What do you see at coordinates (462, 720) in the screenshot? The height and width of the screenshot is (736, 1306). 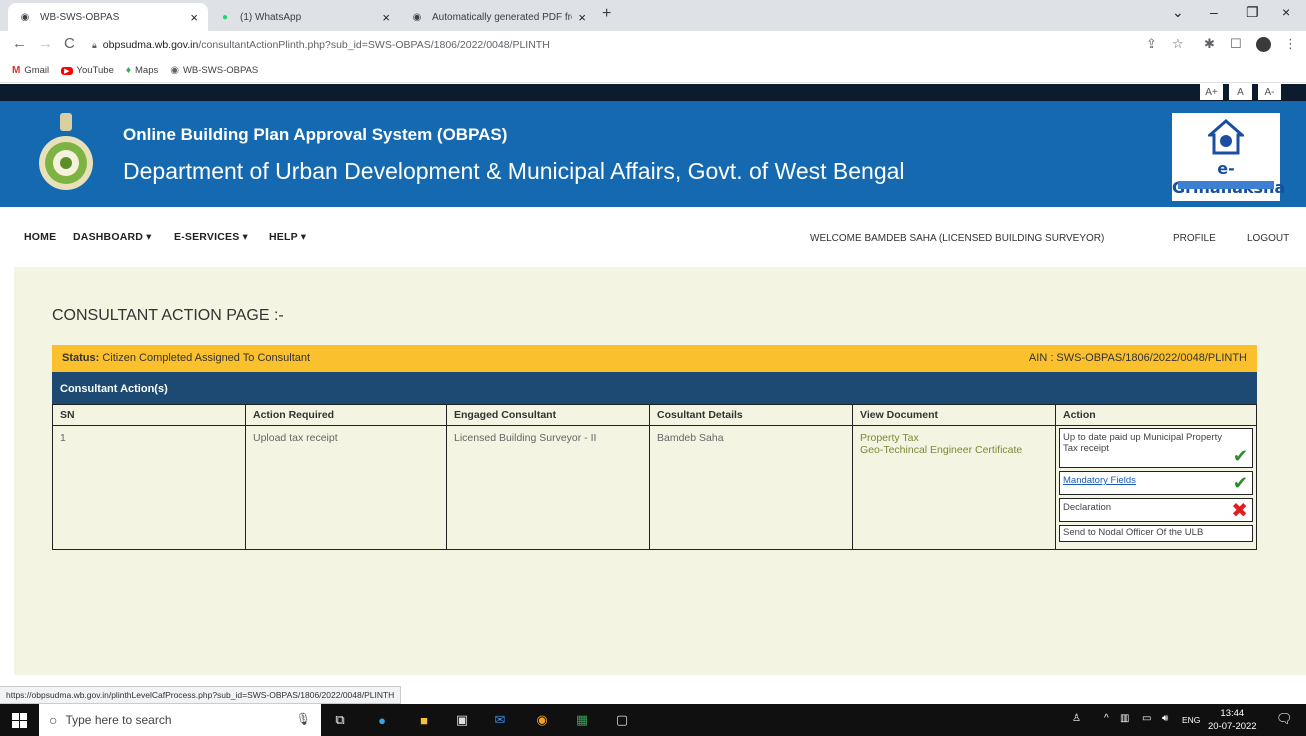 I see `store-icon: ▣` at bounding box center [462, 720].